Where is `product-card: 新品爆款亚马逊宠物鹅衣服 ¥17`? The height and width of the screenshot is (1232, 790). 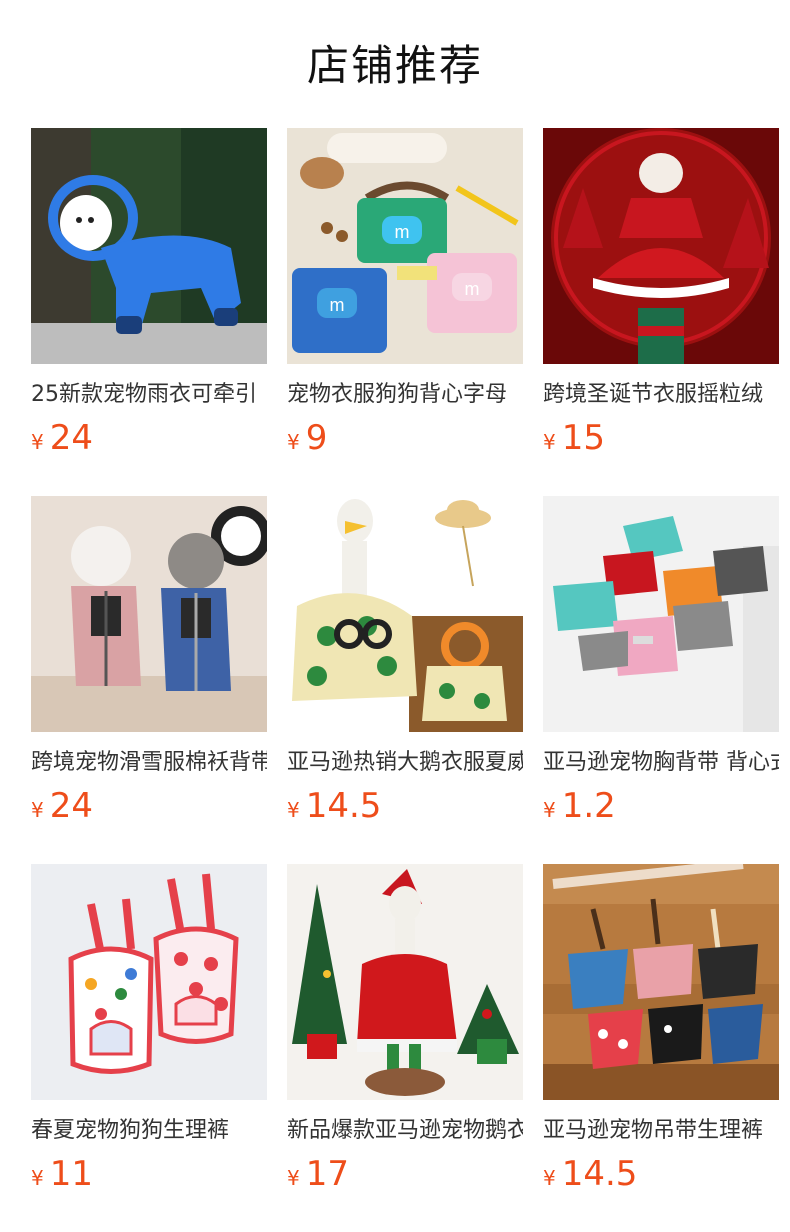
product-card: 新品爆款亚马逊宠物鹅衣服 ¥17 is located at coordinates (405, 1029).